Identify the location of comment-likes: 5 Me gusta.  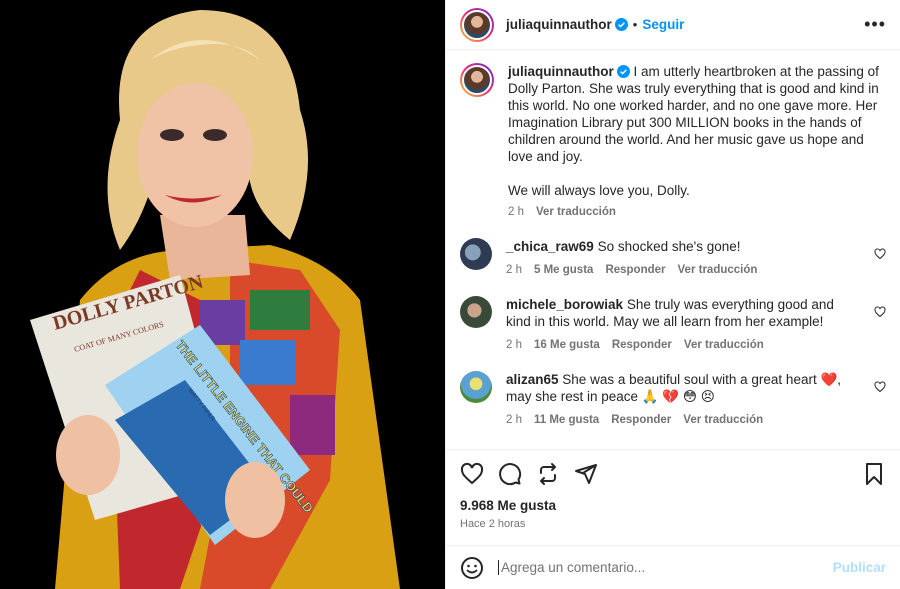
(563, 270).